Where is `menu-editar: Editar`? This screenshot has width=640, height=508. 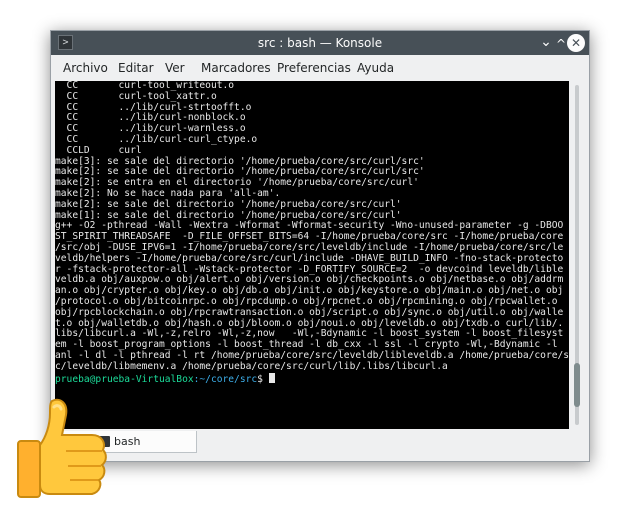
menu-editar: Editar is located at coordinates (136, 68).